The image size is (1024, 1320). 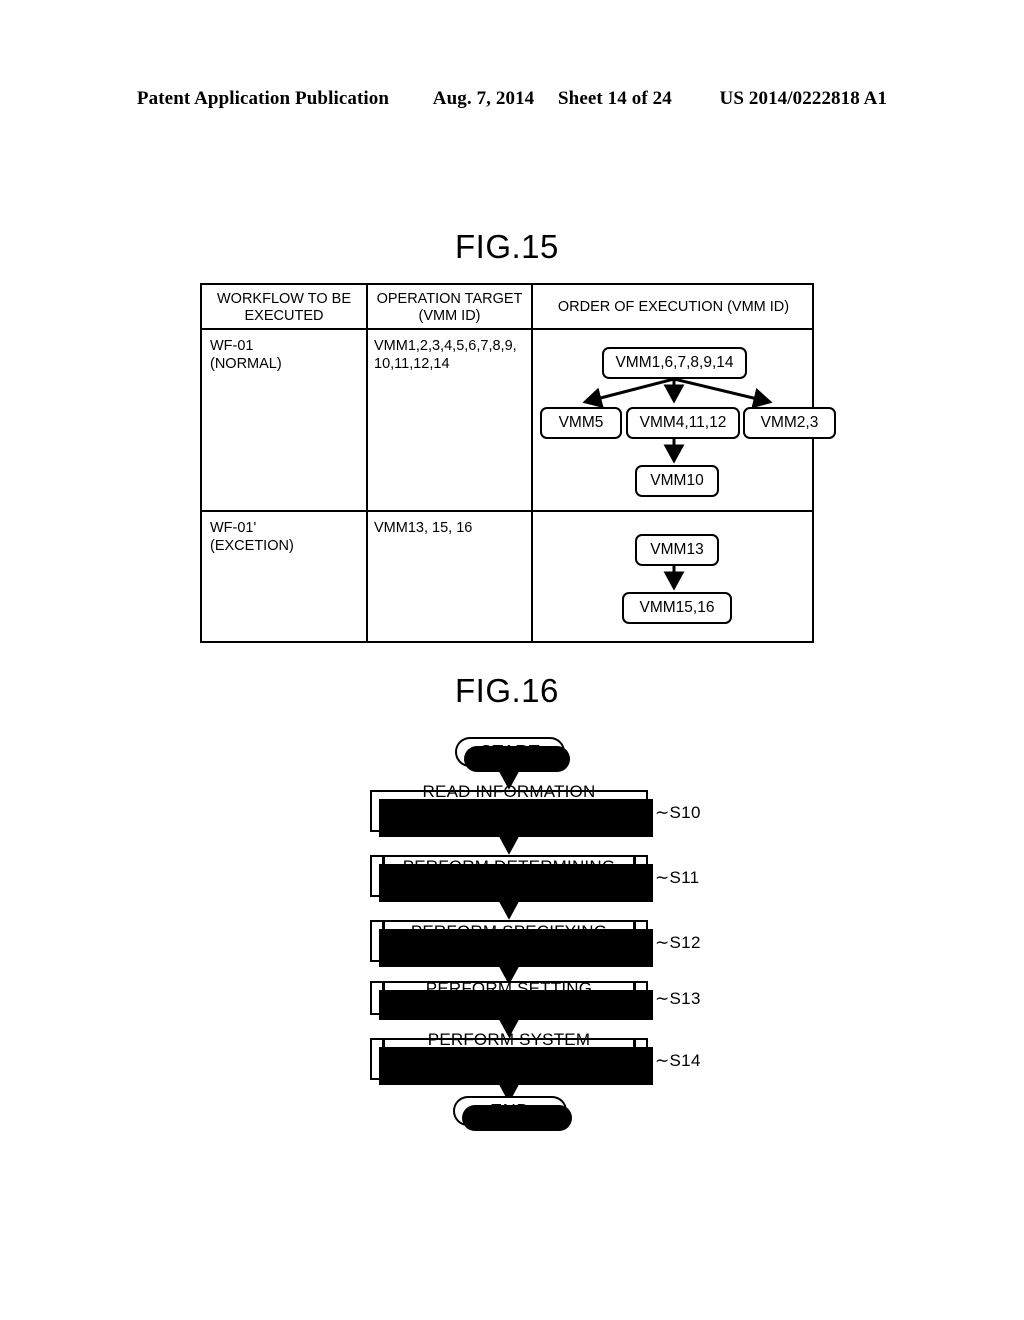 I want to click on flowchart-start-label: START, so click(x=510, y=751).